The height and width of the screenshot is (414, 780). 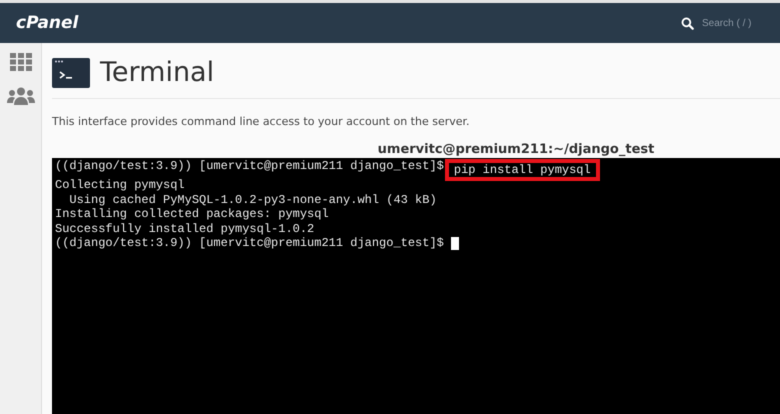 I want to click on output-text: Using cached PyMySQL-1.0.2-py3-none-any.whl (43 kB), so click(x=252, y=199).